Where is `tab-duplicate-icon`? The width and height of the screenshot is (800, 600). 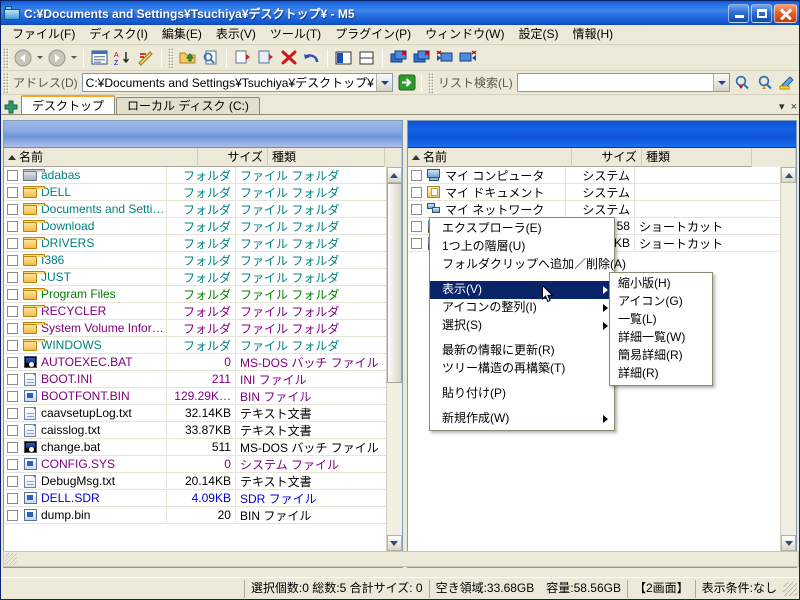 tab-duplicate-icon is located at coordinates (398, 58).